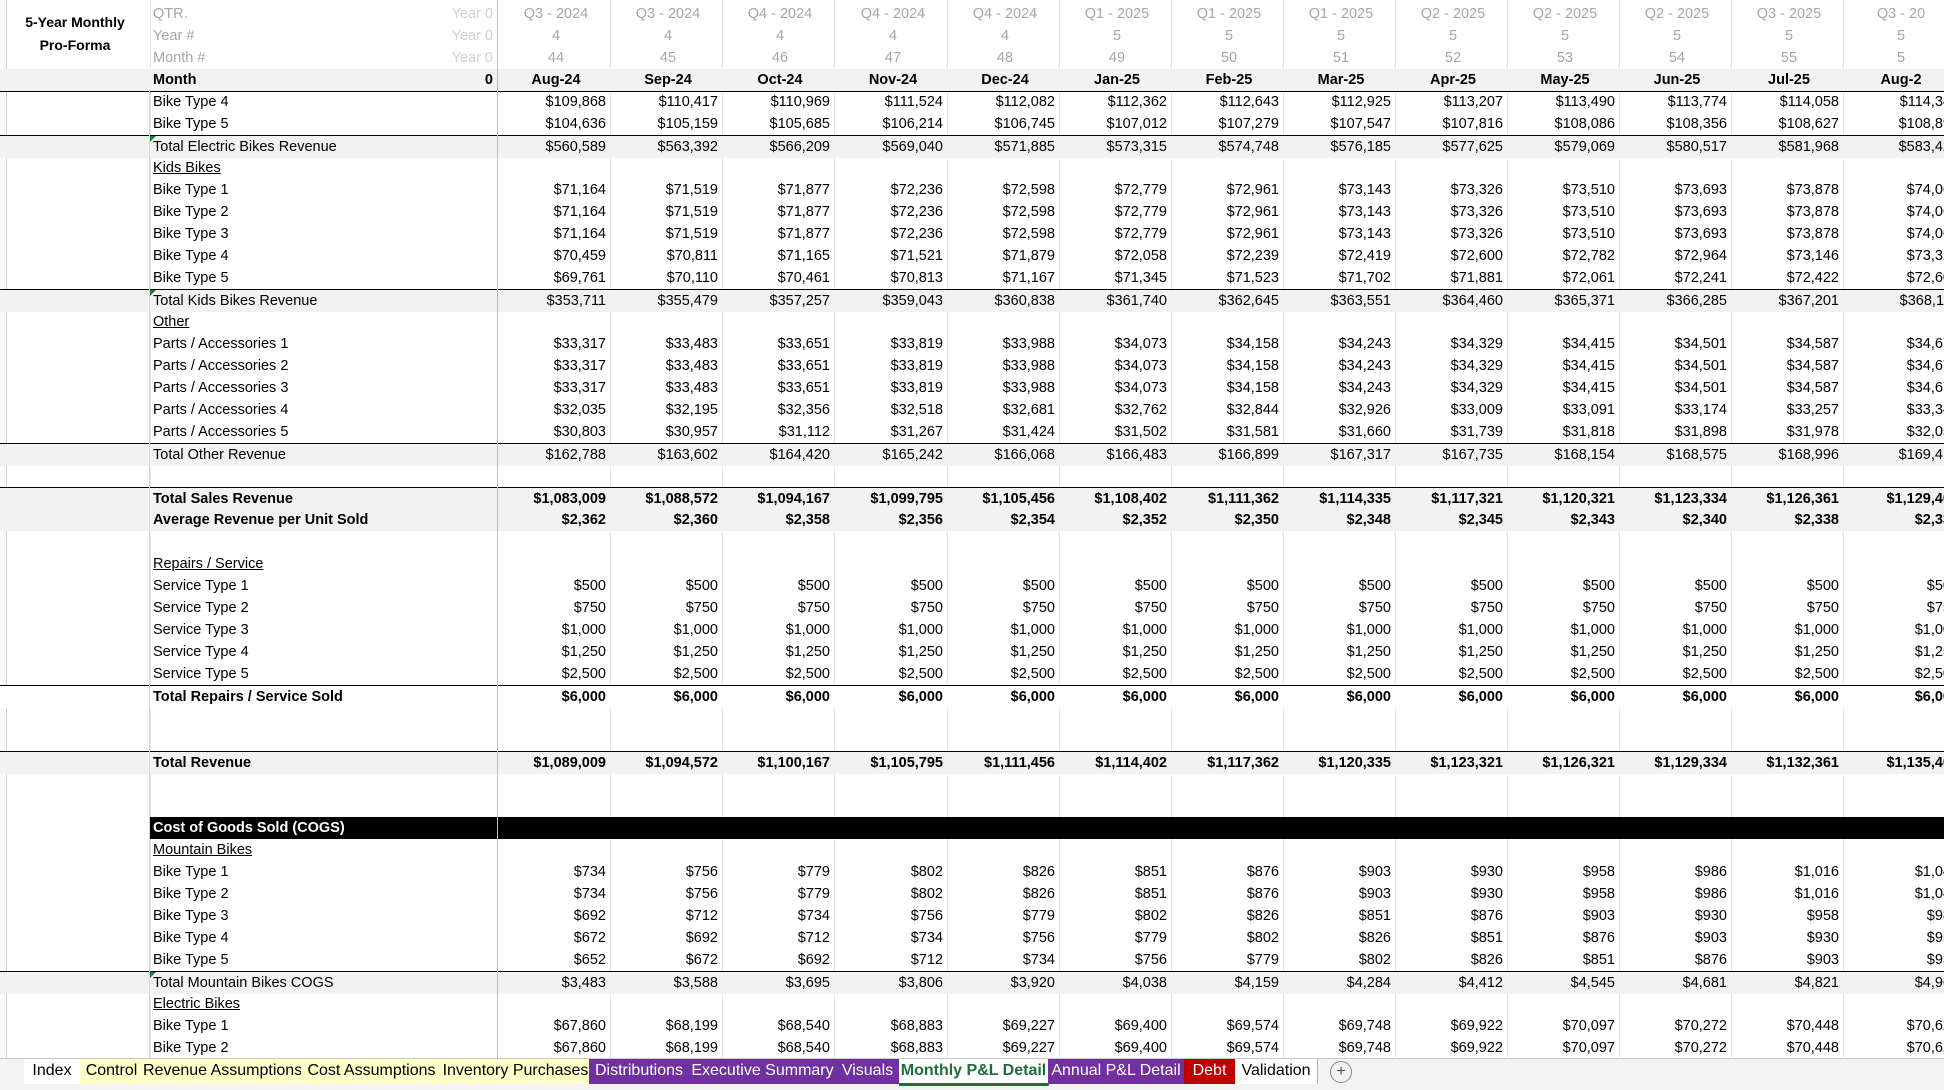 The width and height of the screenshot is (1944, 1090). What do you see at coordinates (691, 212) in the screenshot?
I see `value-cell: $71,519` at bounding box center [691, 212].